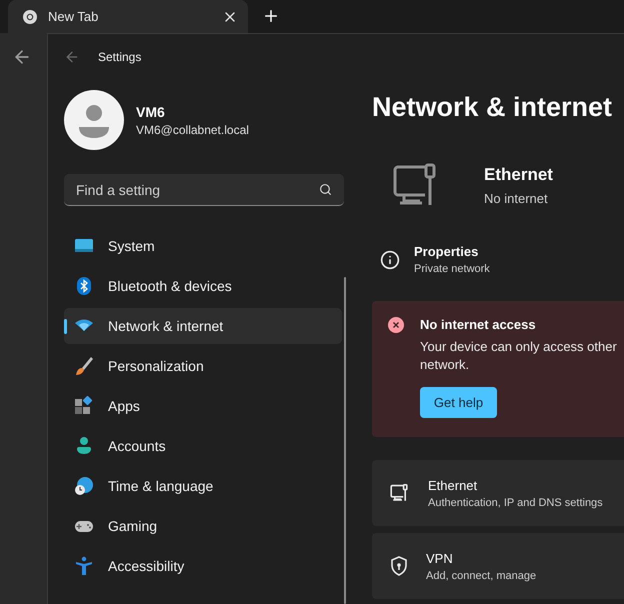 This screenshot has width=624, height=604. What do you see at coordinates (498, 493) in the screenshot?
I see `settings-card: Ethernet Authentication, IP and DNS settings` at bounding box center [498, 493].